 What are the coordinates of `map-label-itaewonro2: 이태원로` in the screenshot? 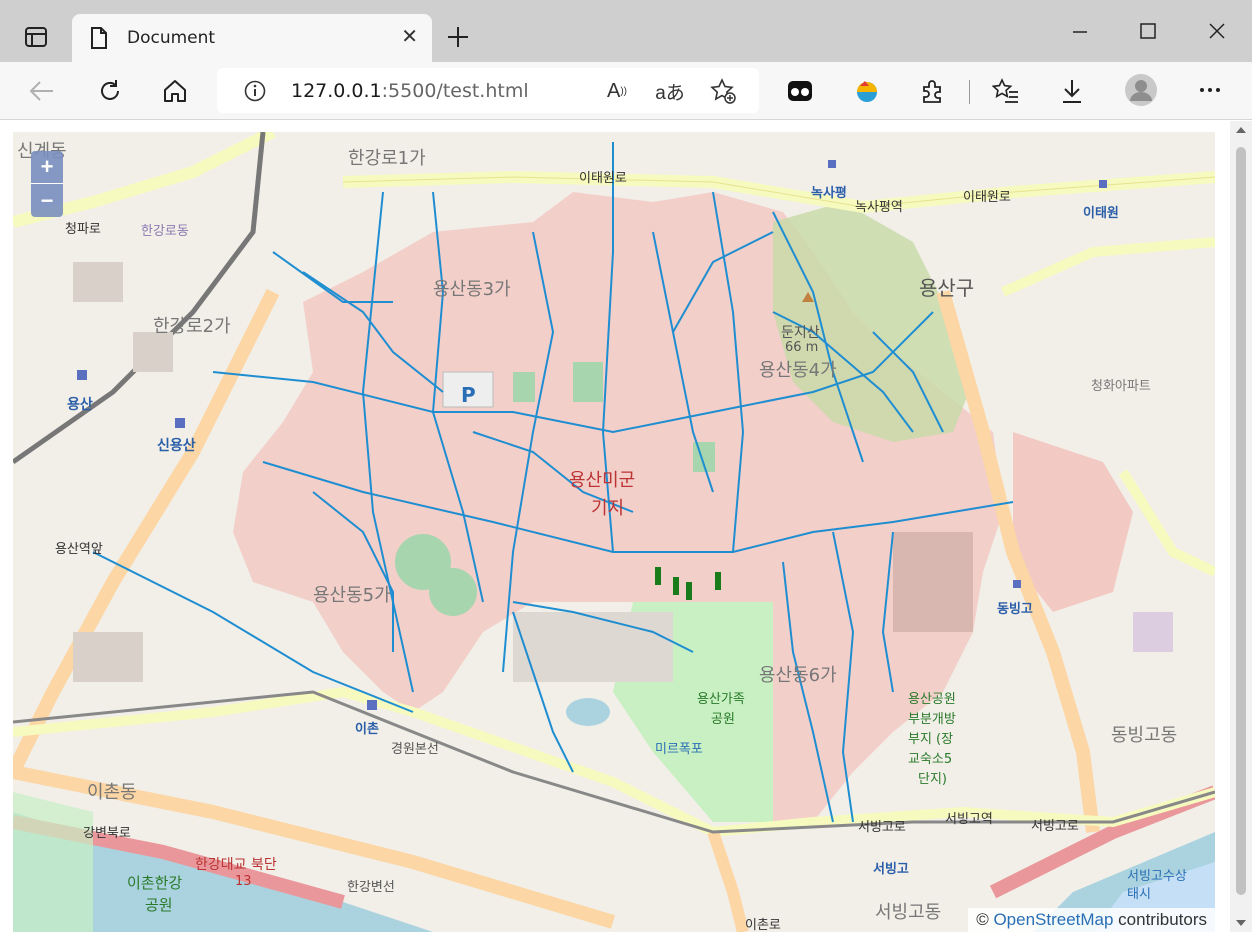 It's located at (987, 197).